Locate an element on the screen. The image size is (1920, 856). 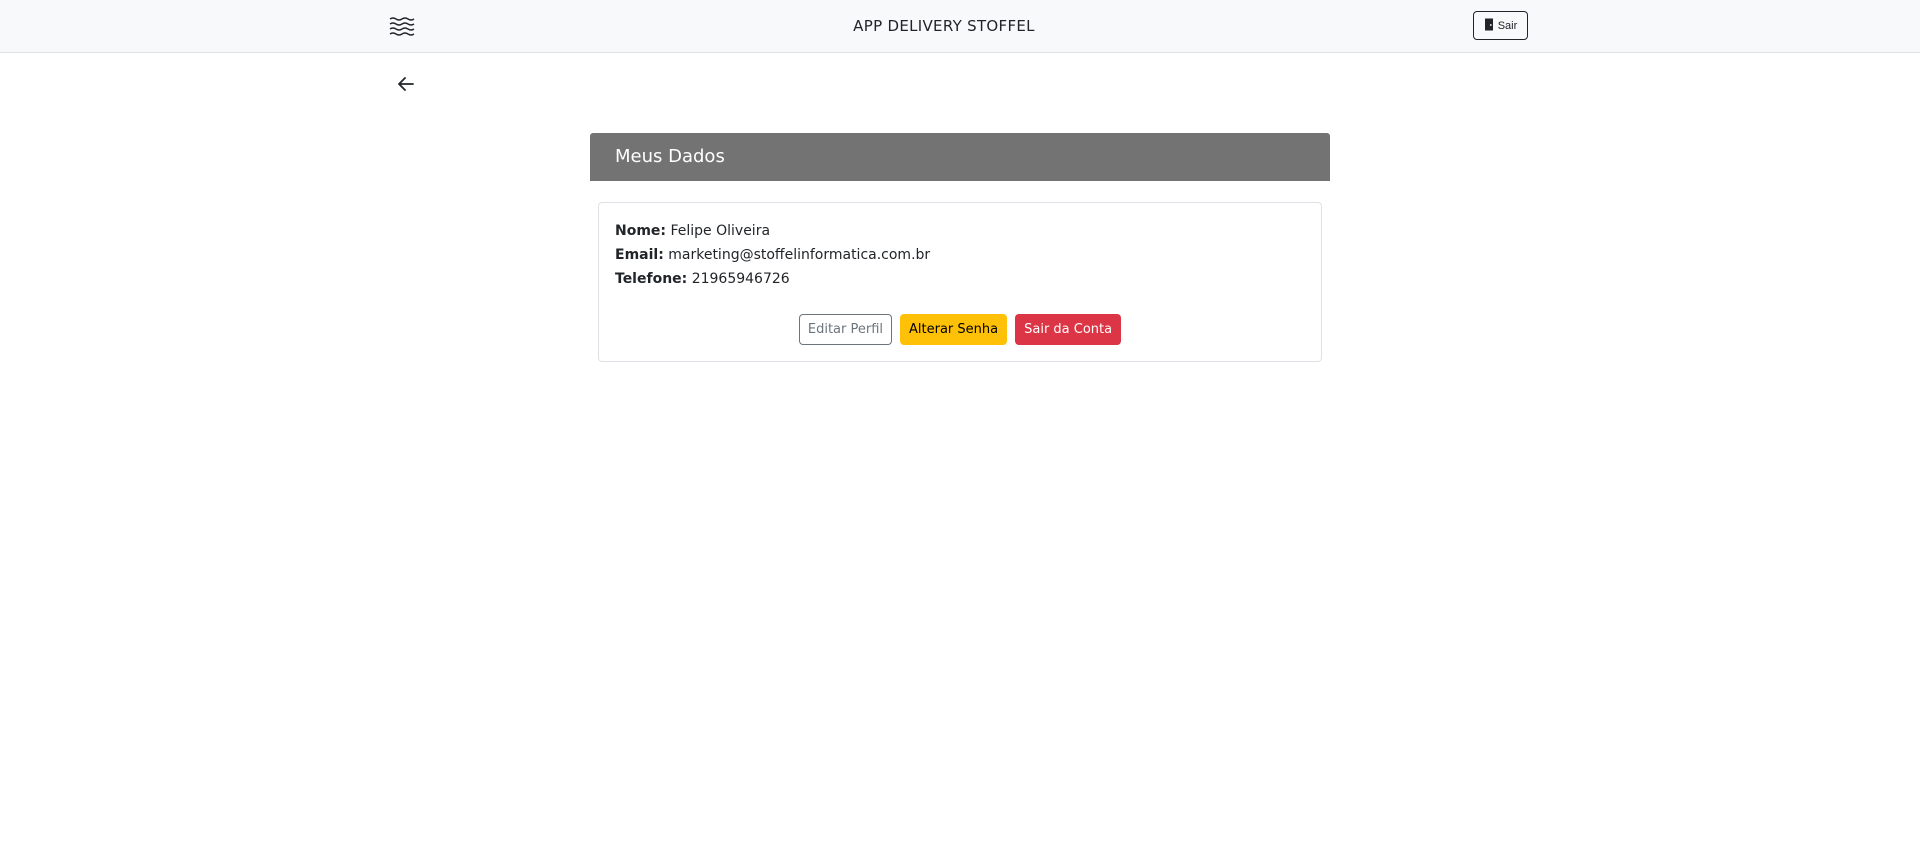
profile-card-header: Meus Dados is located at coordinates (960, 157).